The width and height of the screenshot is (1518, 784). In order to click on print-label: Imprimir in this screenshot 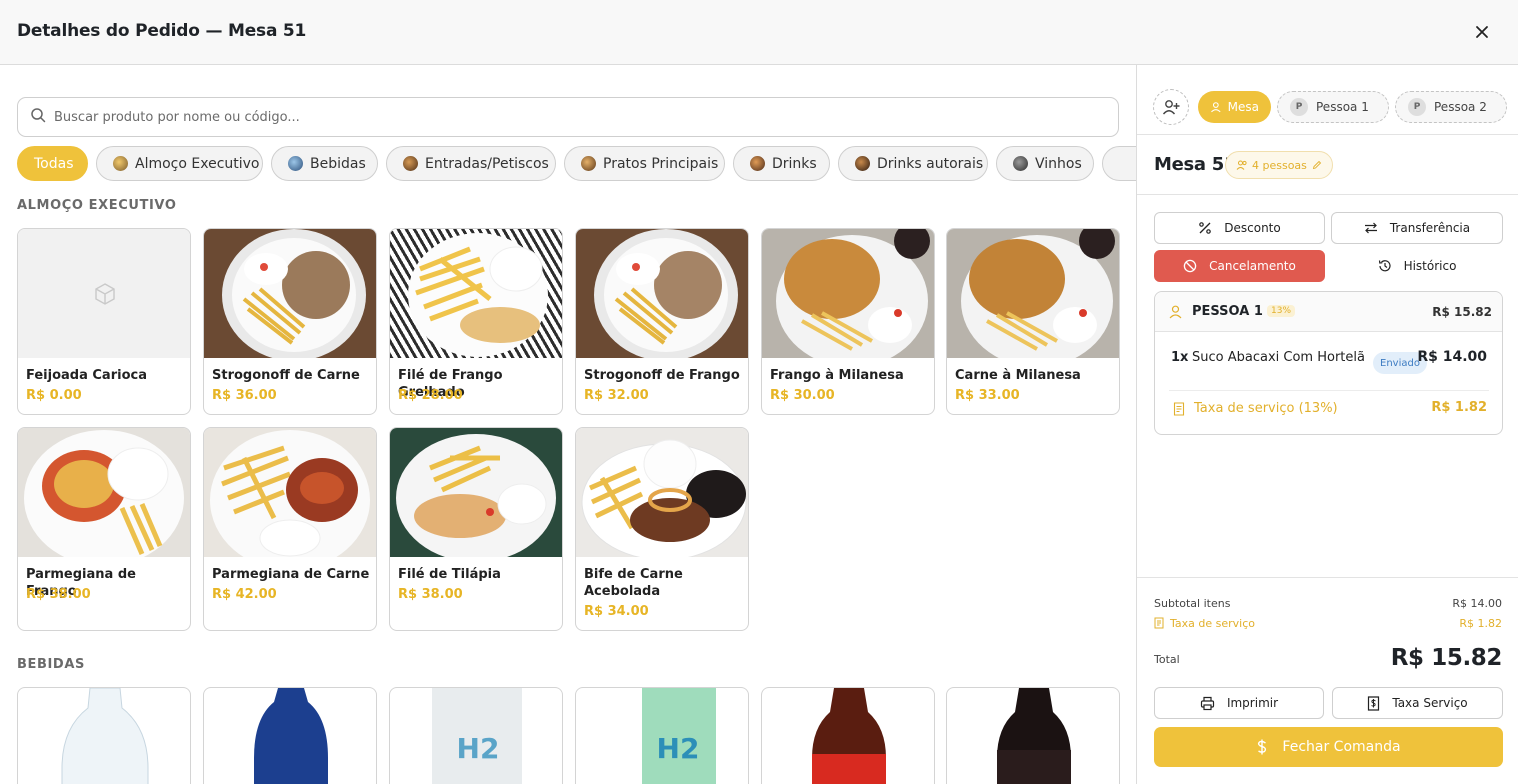, I will do `click(1252, 703)`.